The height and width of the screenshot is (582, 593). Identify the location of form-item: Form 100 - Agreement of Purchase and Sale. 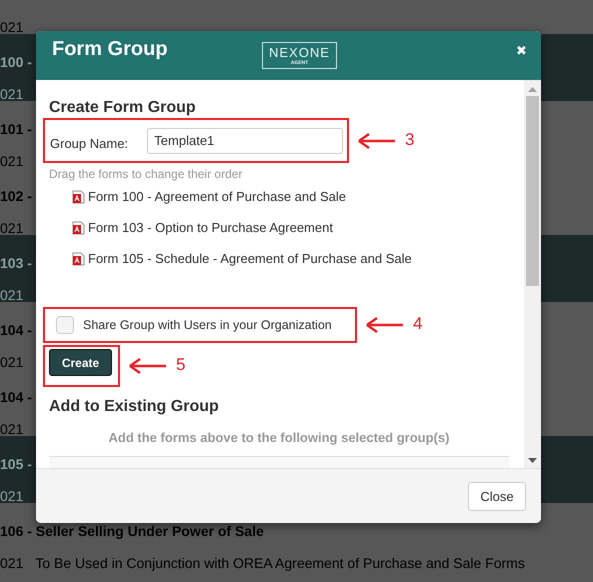
(217, 196).